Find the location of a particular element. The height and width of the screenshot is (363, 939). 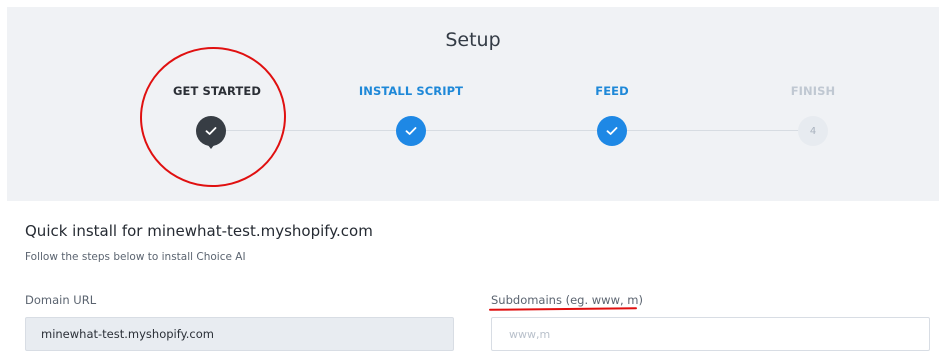

step-label-feed: FEED is located at coordinates (612, 91).